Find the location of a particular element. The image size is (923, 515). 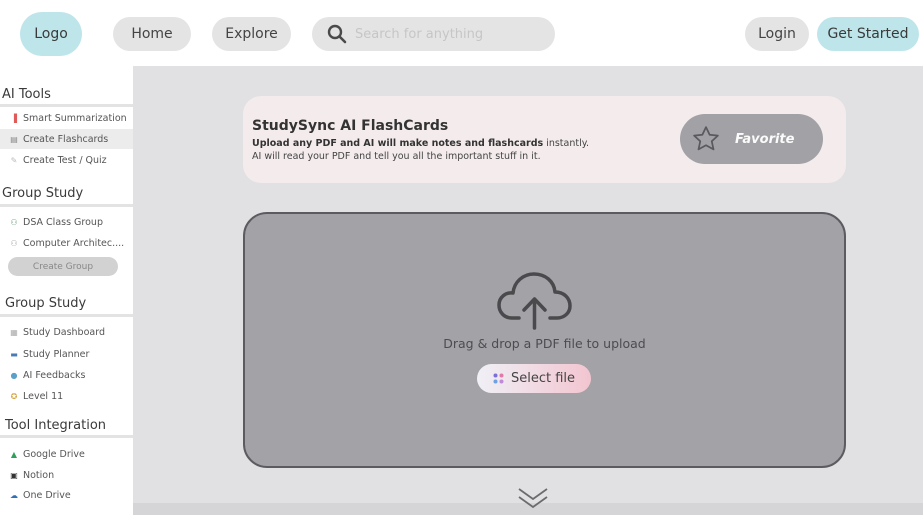

sidebar-item-ai-feedbacks: ● AI Feedbacks is located at coordinates (66, 375).